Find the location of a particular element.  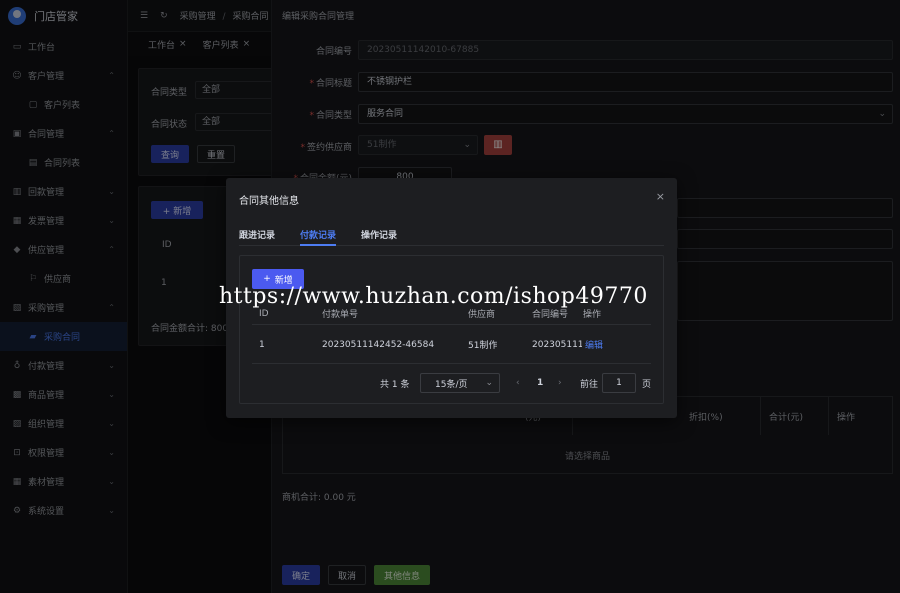

row-id: 1 is located at coordinates (262, 344).